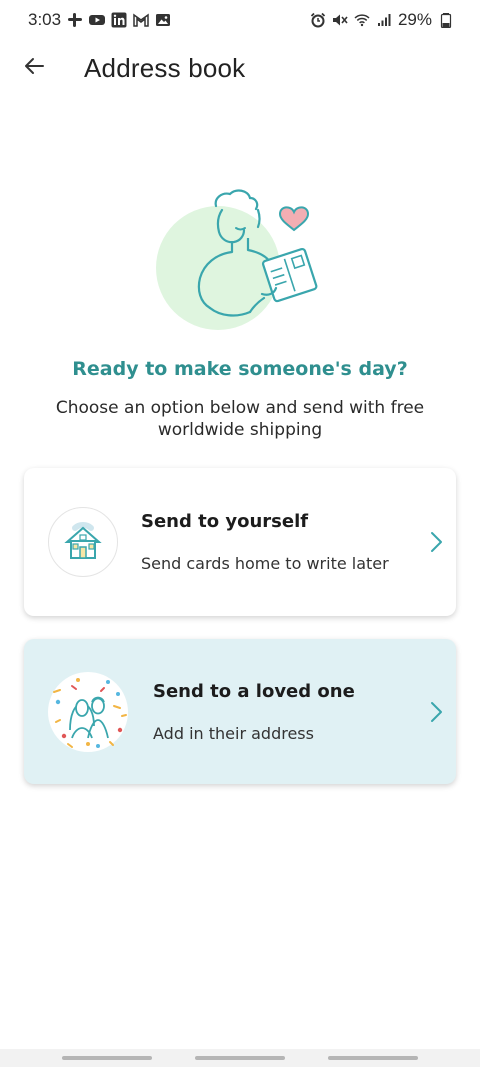 The width and height of the screenshot is (480, 1067). Describe the element at coordinates (254, 712) in the screenshot. I see `card-text: Send to a loved one Add in their address` at that location.